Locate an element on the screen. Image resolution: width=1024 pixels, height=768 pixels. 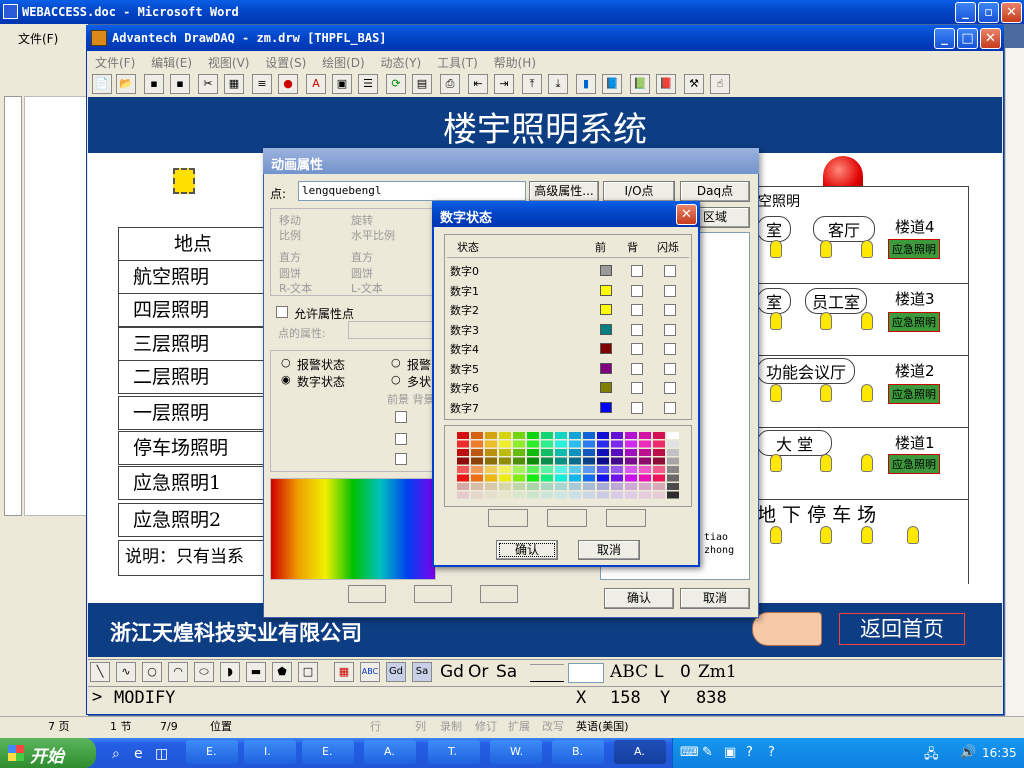
blink-checkbox is located at coordinates (670, 329).